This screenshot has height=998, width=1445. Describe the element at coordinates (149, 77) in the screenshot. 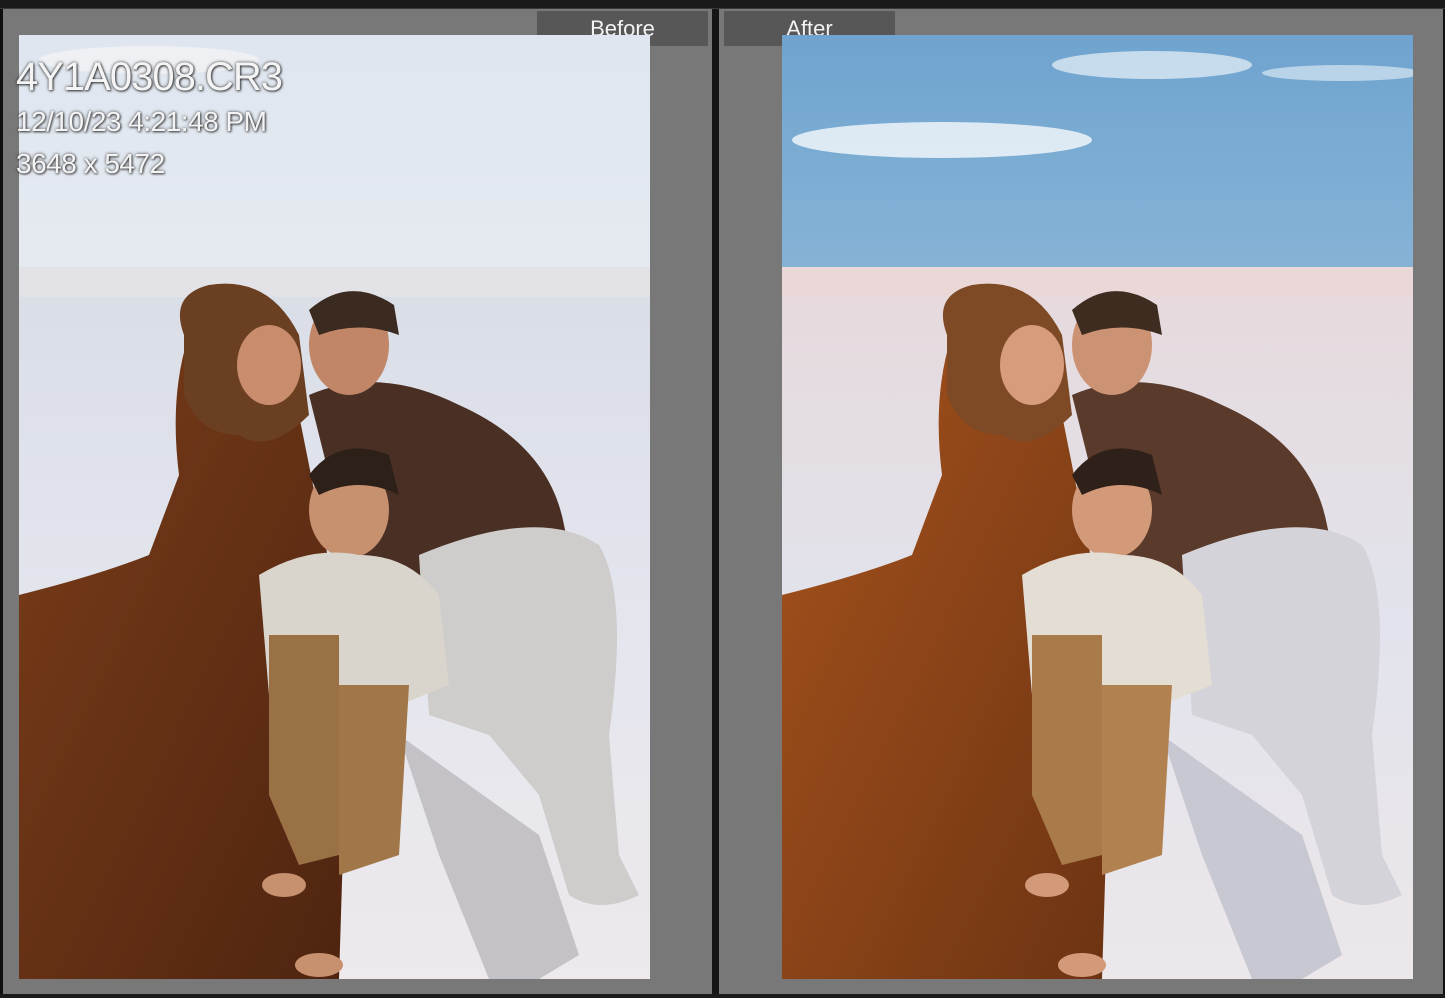

I see `filename-text: 4Y1A0308.CR3` at that location.